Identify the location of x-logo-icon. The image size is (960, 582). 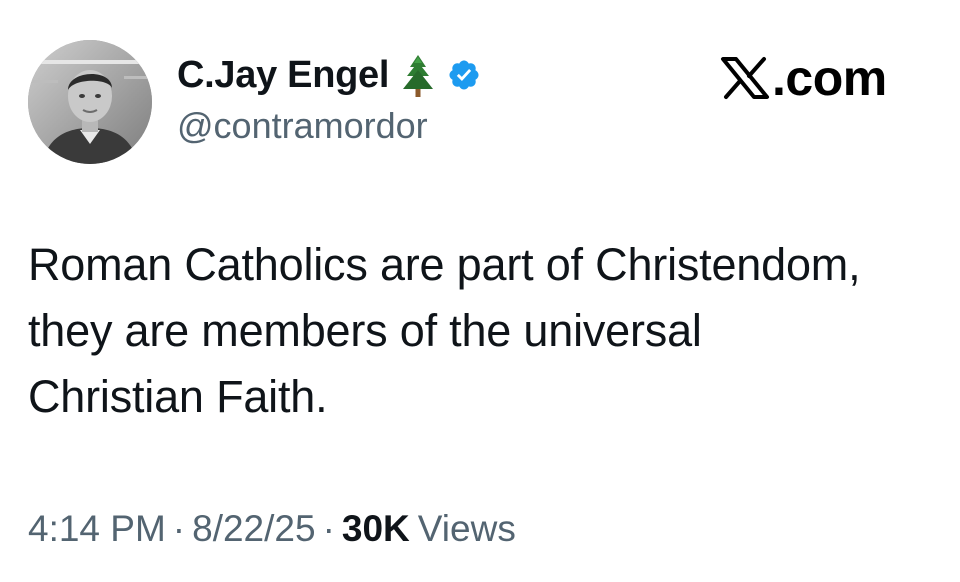
(745, 78).